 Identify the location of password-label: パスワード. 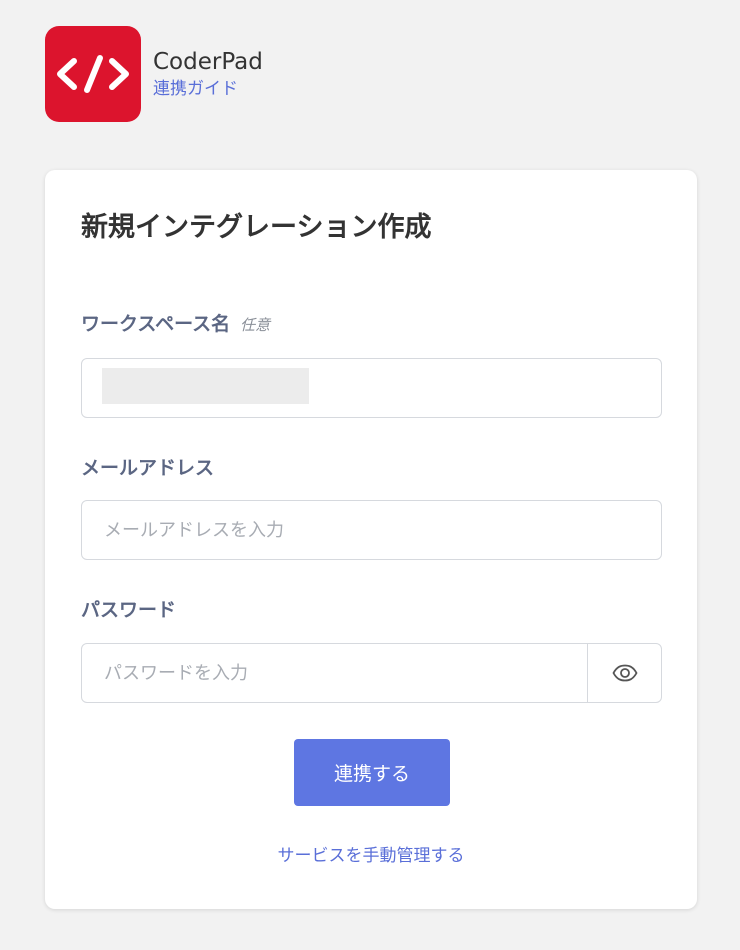
(129, 610).